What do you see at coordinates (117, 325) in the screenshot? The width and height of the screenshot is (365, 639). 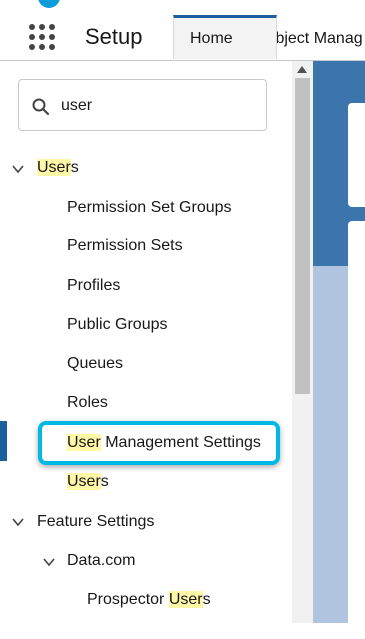 I see `tree-item-public-groups: Public Groups` at bounding box center [117, 325].